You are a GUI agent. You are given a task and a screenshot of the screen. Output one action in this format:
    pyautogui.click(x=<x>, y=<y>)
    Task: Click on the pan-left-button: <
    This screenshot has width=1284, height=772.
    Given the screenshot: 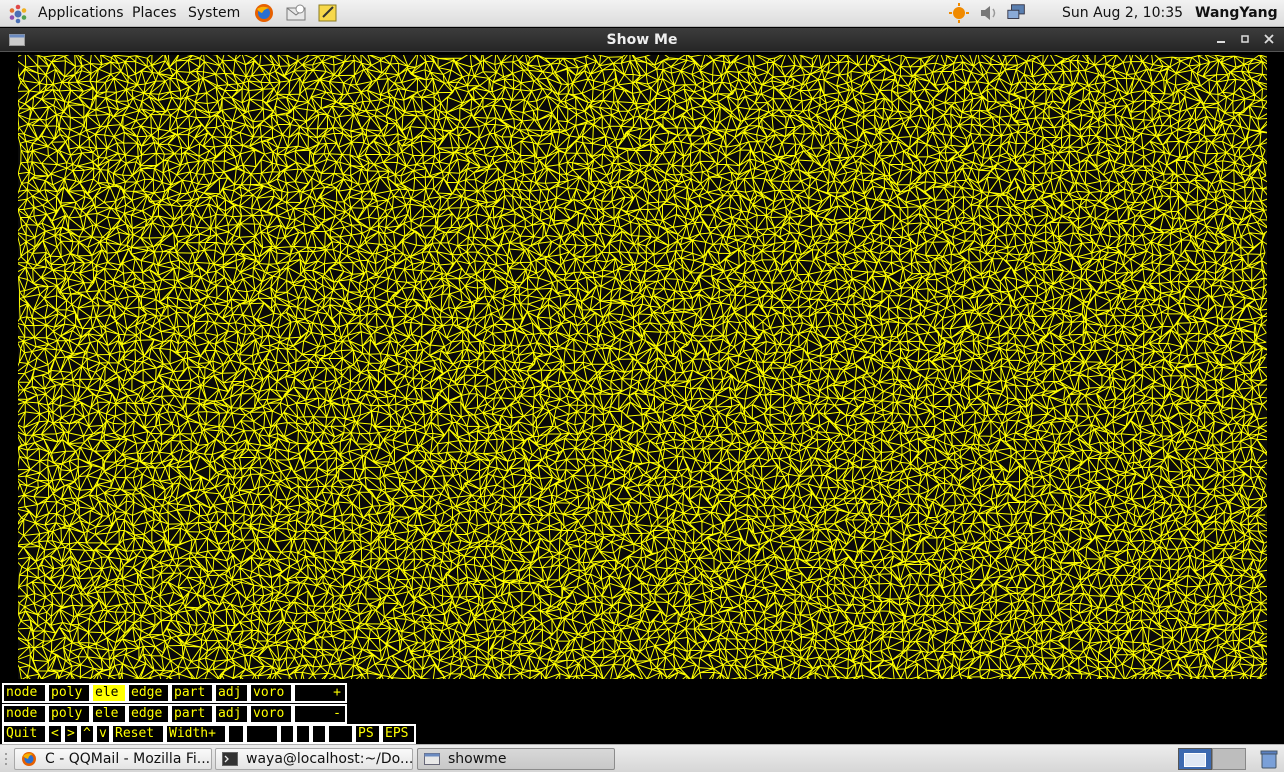 What is the action you would take?
    pyautogui.click(x=55, y=734)
    